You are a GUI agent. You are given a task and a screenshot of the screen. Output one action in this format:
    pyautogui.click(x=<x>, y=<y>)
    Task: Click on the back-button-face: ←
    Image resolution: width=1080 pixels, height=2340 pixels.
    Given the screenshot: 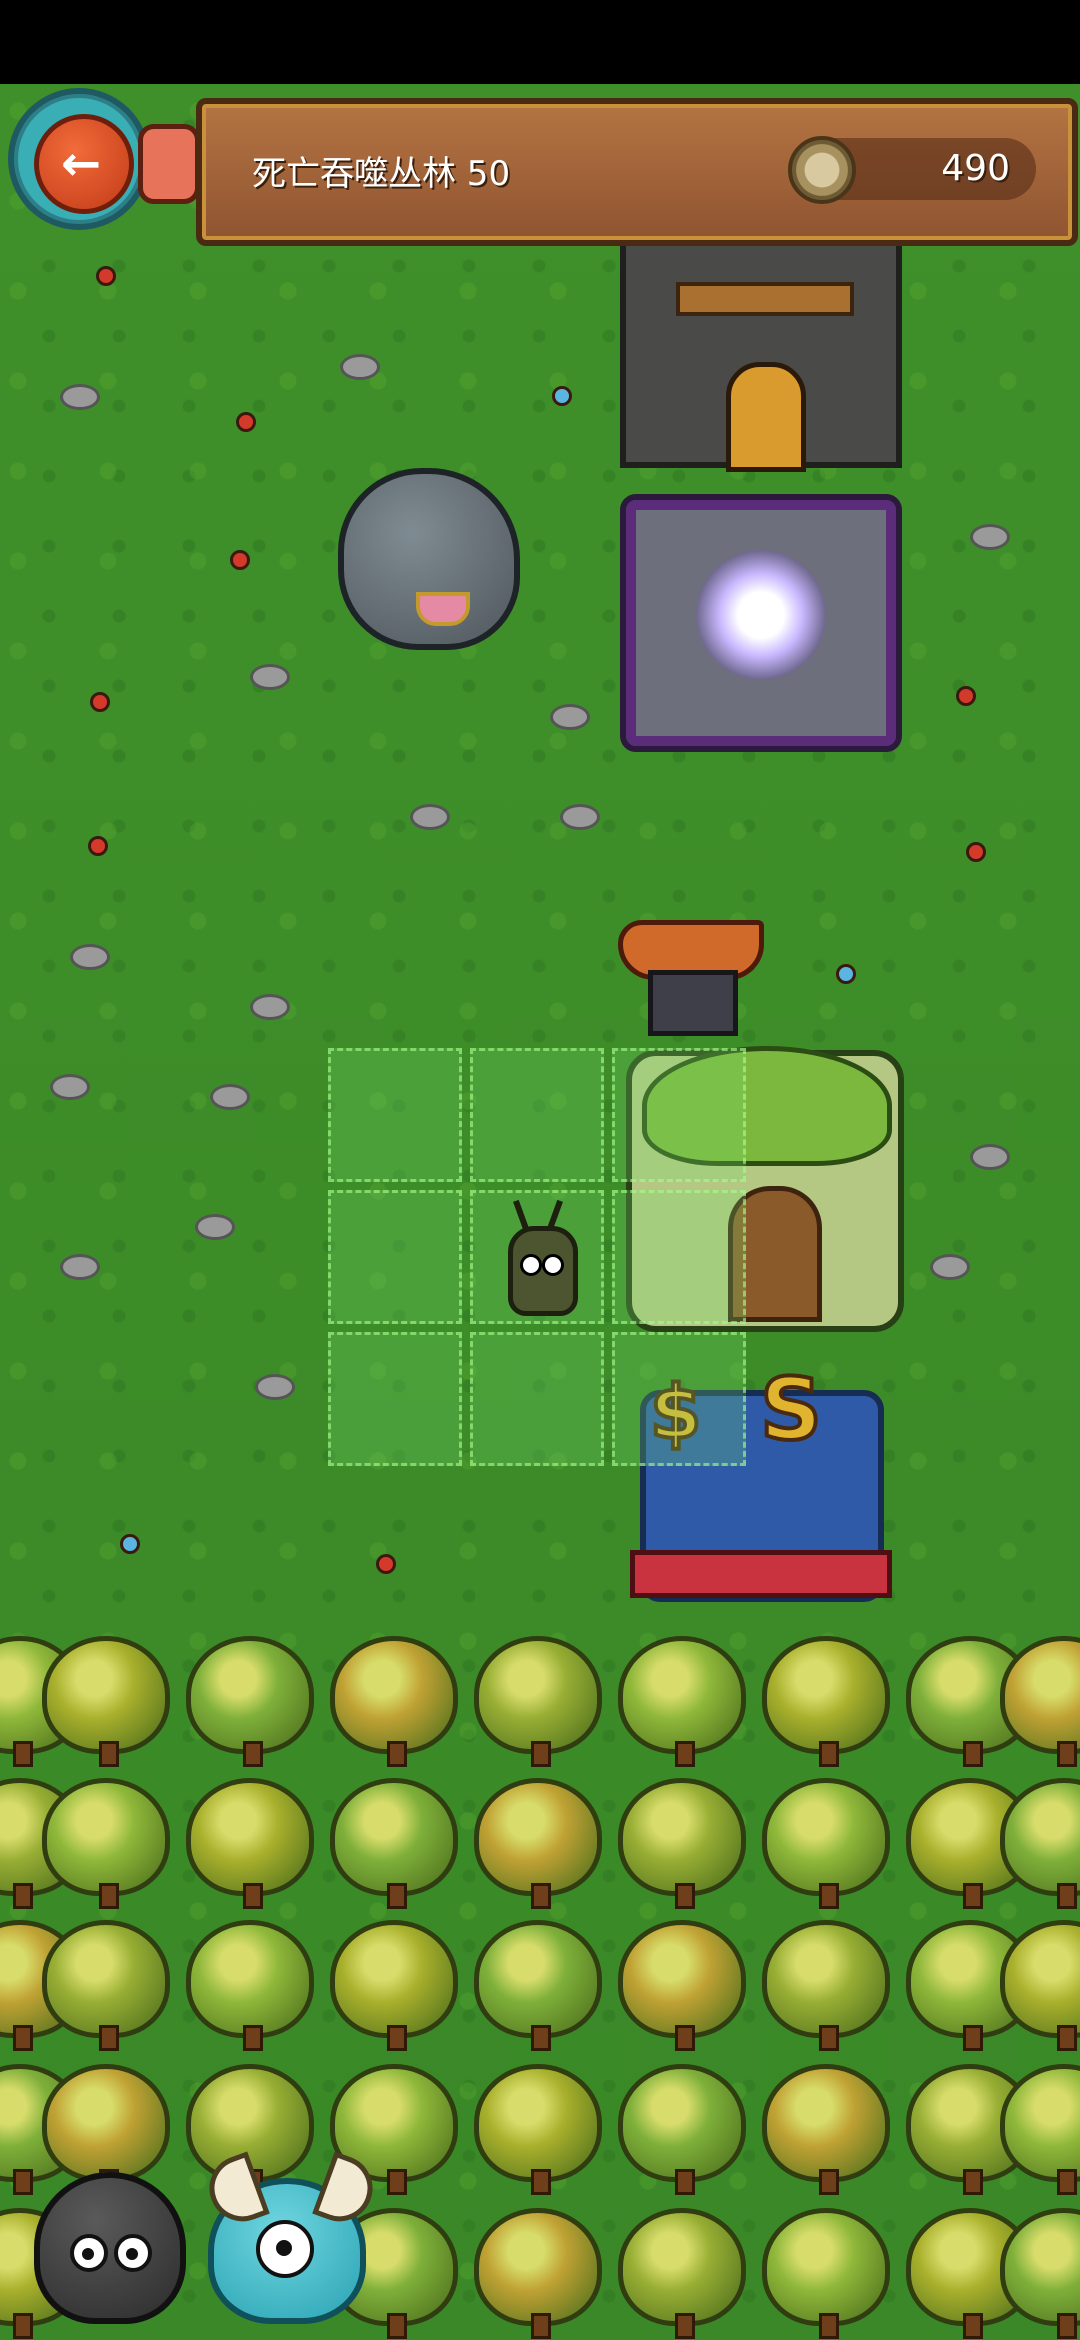 What is the action you would take?
    pyautogui.click(x=84, y=164)
    